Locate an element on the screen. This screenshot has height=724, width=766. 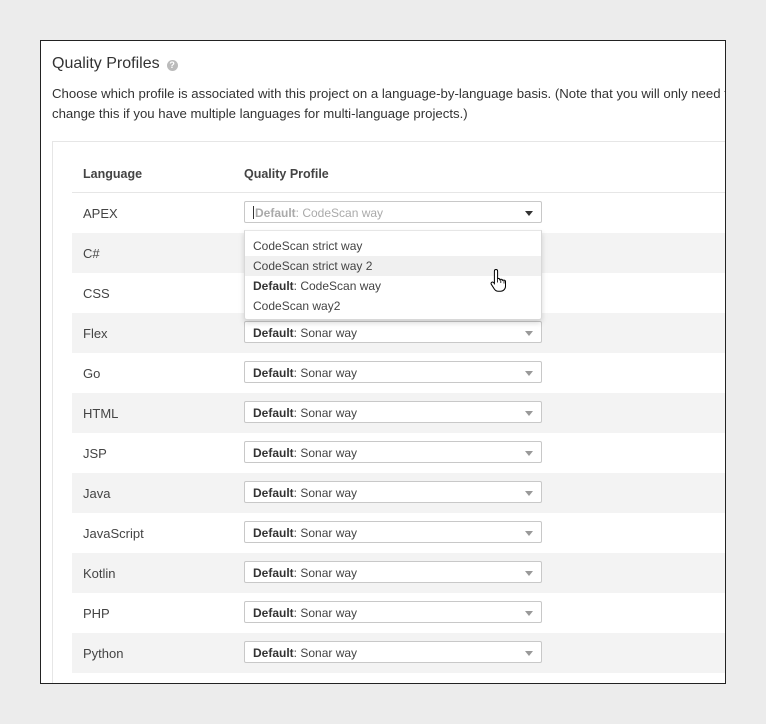
language-label: C# is located at coordinates (91, 253).